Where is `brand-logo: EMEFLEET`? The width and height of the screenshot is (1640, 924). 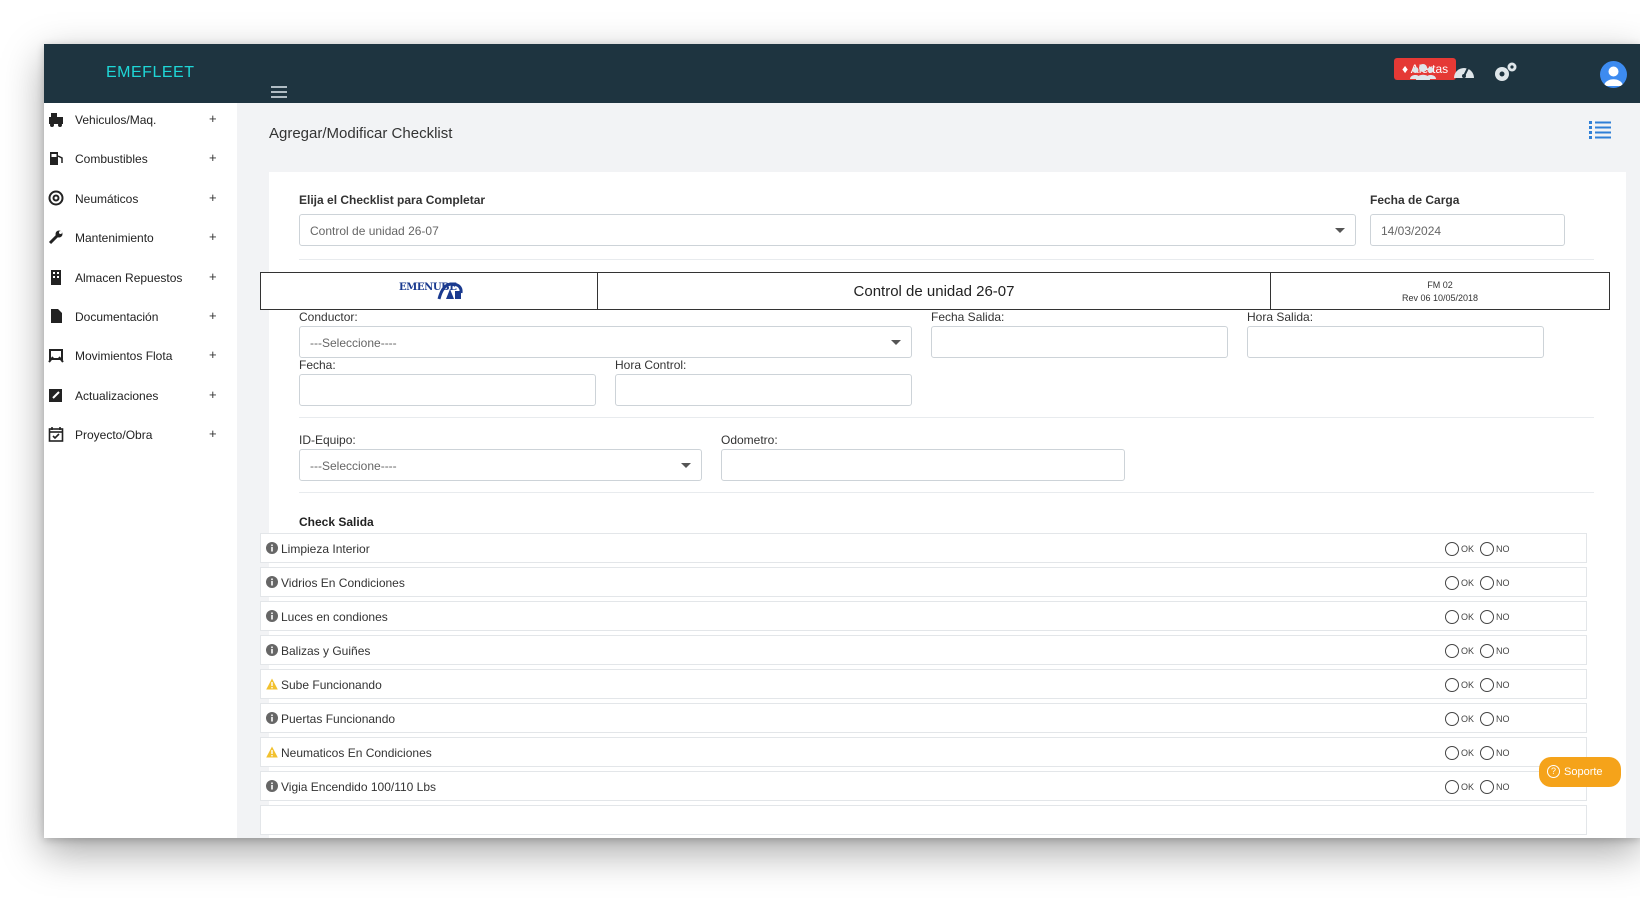
brand-logo: EMEFLEET is located at coordinates (150, 73).